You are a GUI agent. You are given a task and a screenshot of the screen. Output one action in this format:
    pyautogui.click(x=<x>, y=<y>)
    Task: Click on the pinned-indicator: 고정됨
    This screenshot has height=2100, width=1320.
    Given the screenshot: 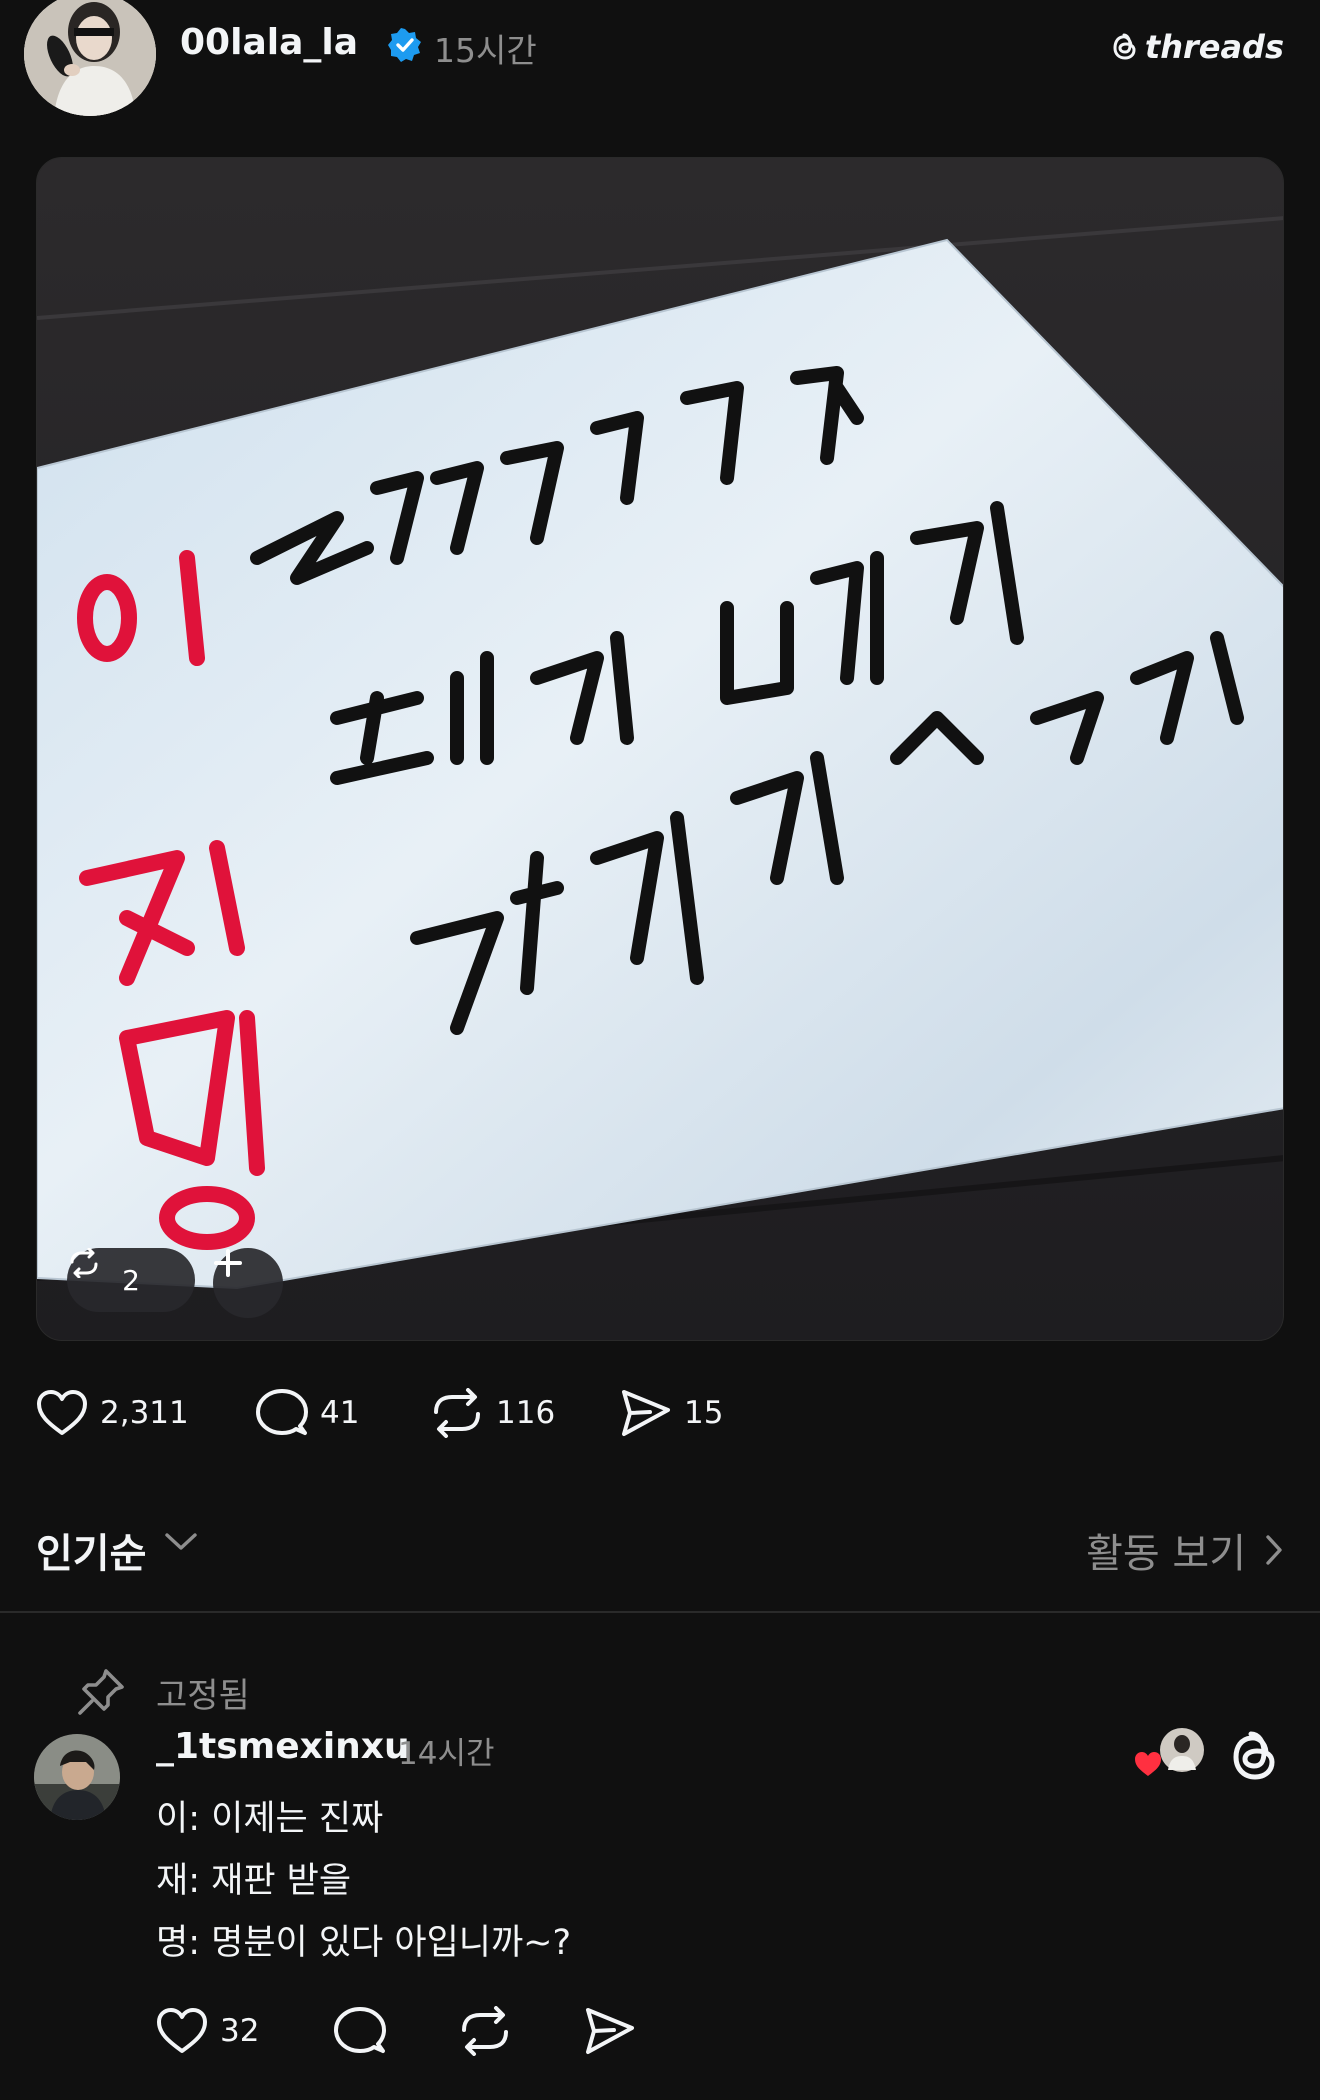 What is the action you would take?
    pyautogui.click(x=163, y=1692)
    